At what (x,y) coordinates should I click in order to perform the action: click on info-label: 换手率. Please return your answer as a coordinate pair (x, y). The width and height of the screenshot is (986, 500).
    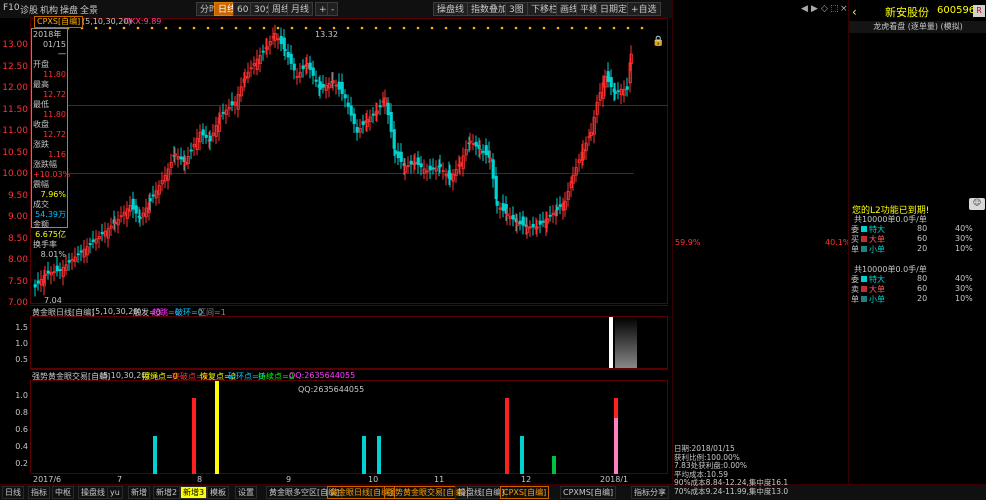
    Looking at the image, I should click on (45, 244).